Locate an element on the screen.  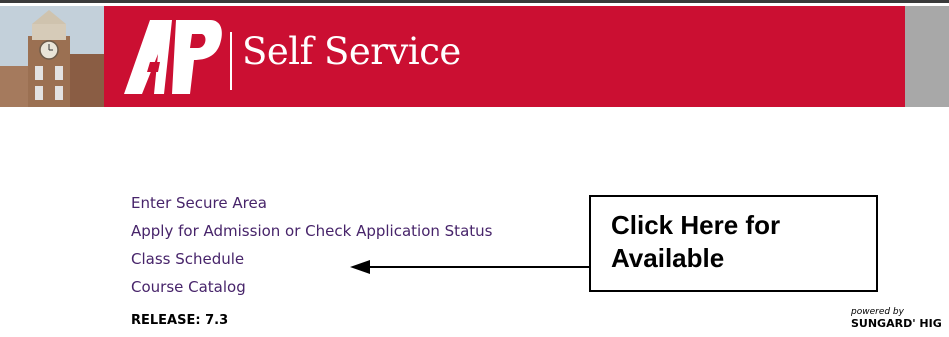
callout-box: Click Here for Available is located at coordinates (733, 243).